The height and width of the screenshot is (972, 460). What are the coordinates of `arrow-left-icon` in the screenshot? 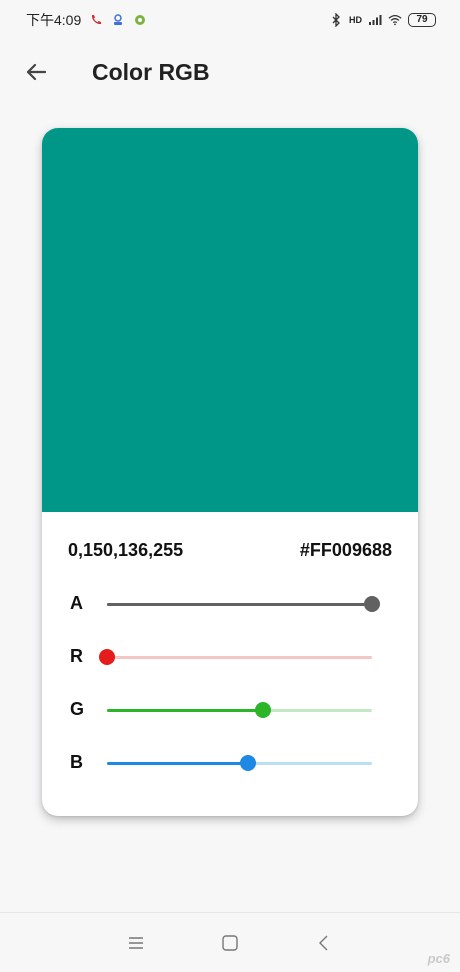 It's located at (36, 72).